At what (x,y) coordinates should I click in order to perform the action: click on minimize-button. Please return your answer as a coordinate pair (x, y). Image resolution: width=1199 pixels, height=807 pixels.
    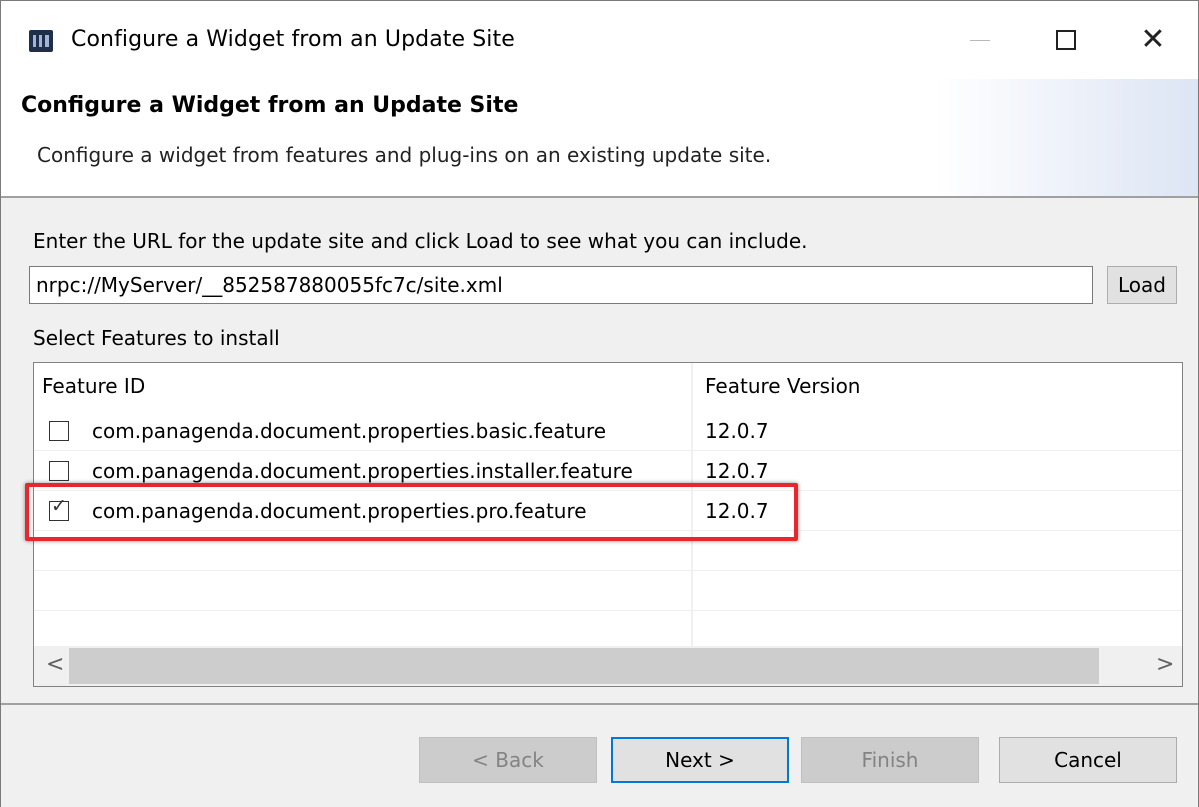
    Looking at the image, I should click on (980, 40).